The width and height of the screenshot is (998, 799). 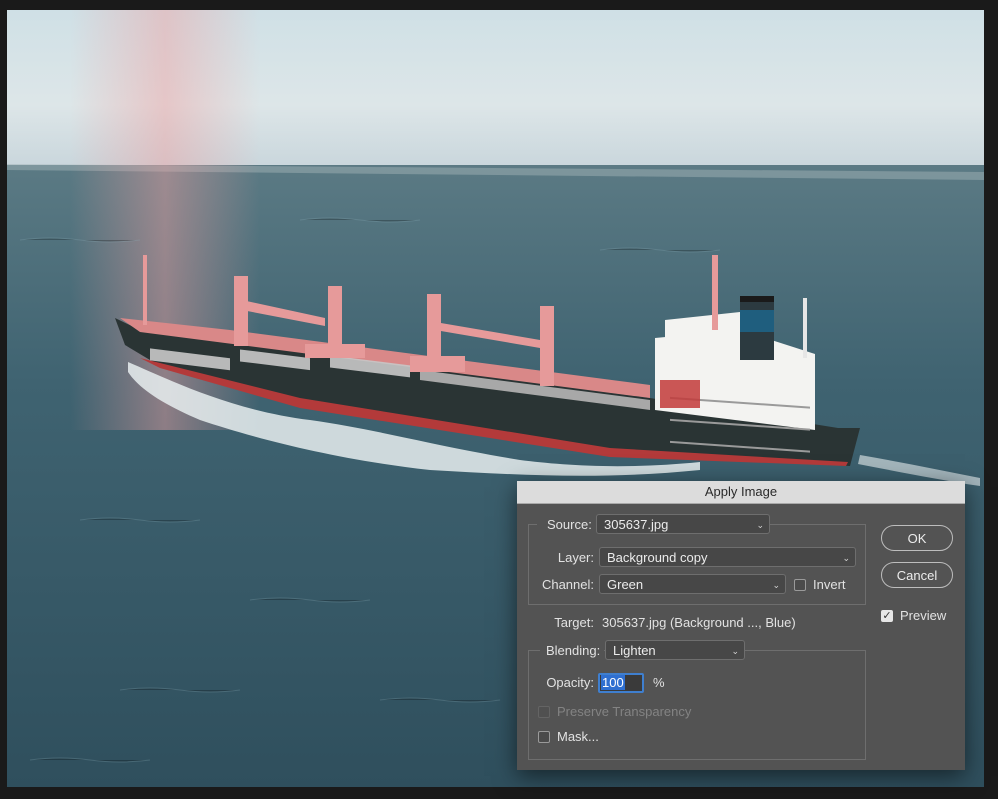 I want to click on blending-value: Lighten, so click(x=634, y=650).